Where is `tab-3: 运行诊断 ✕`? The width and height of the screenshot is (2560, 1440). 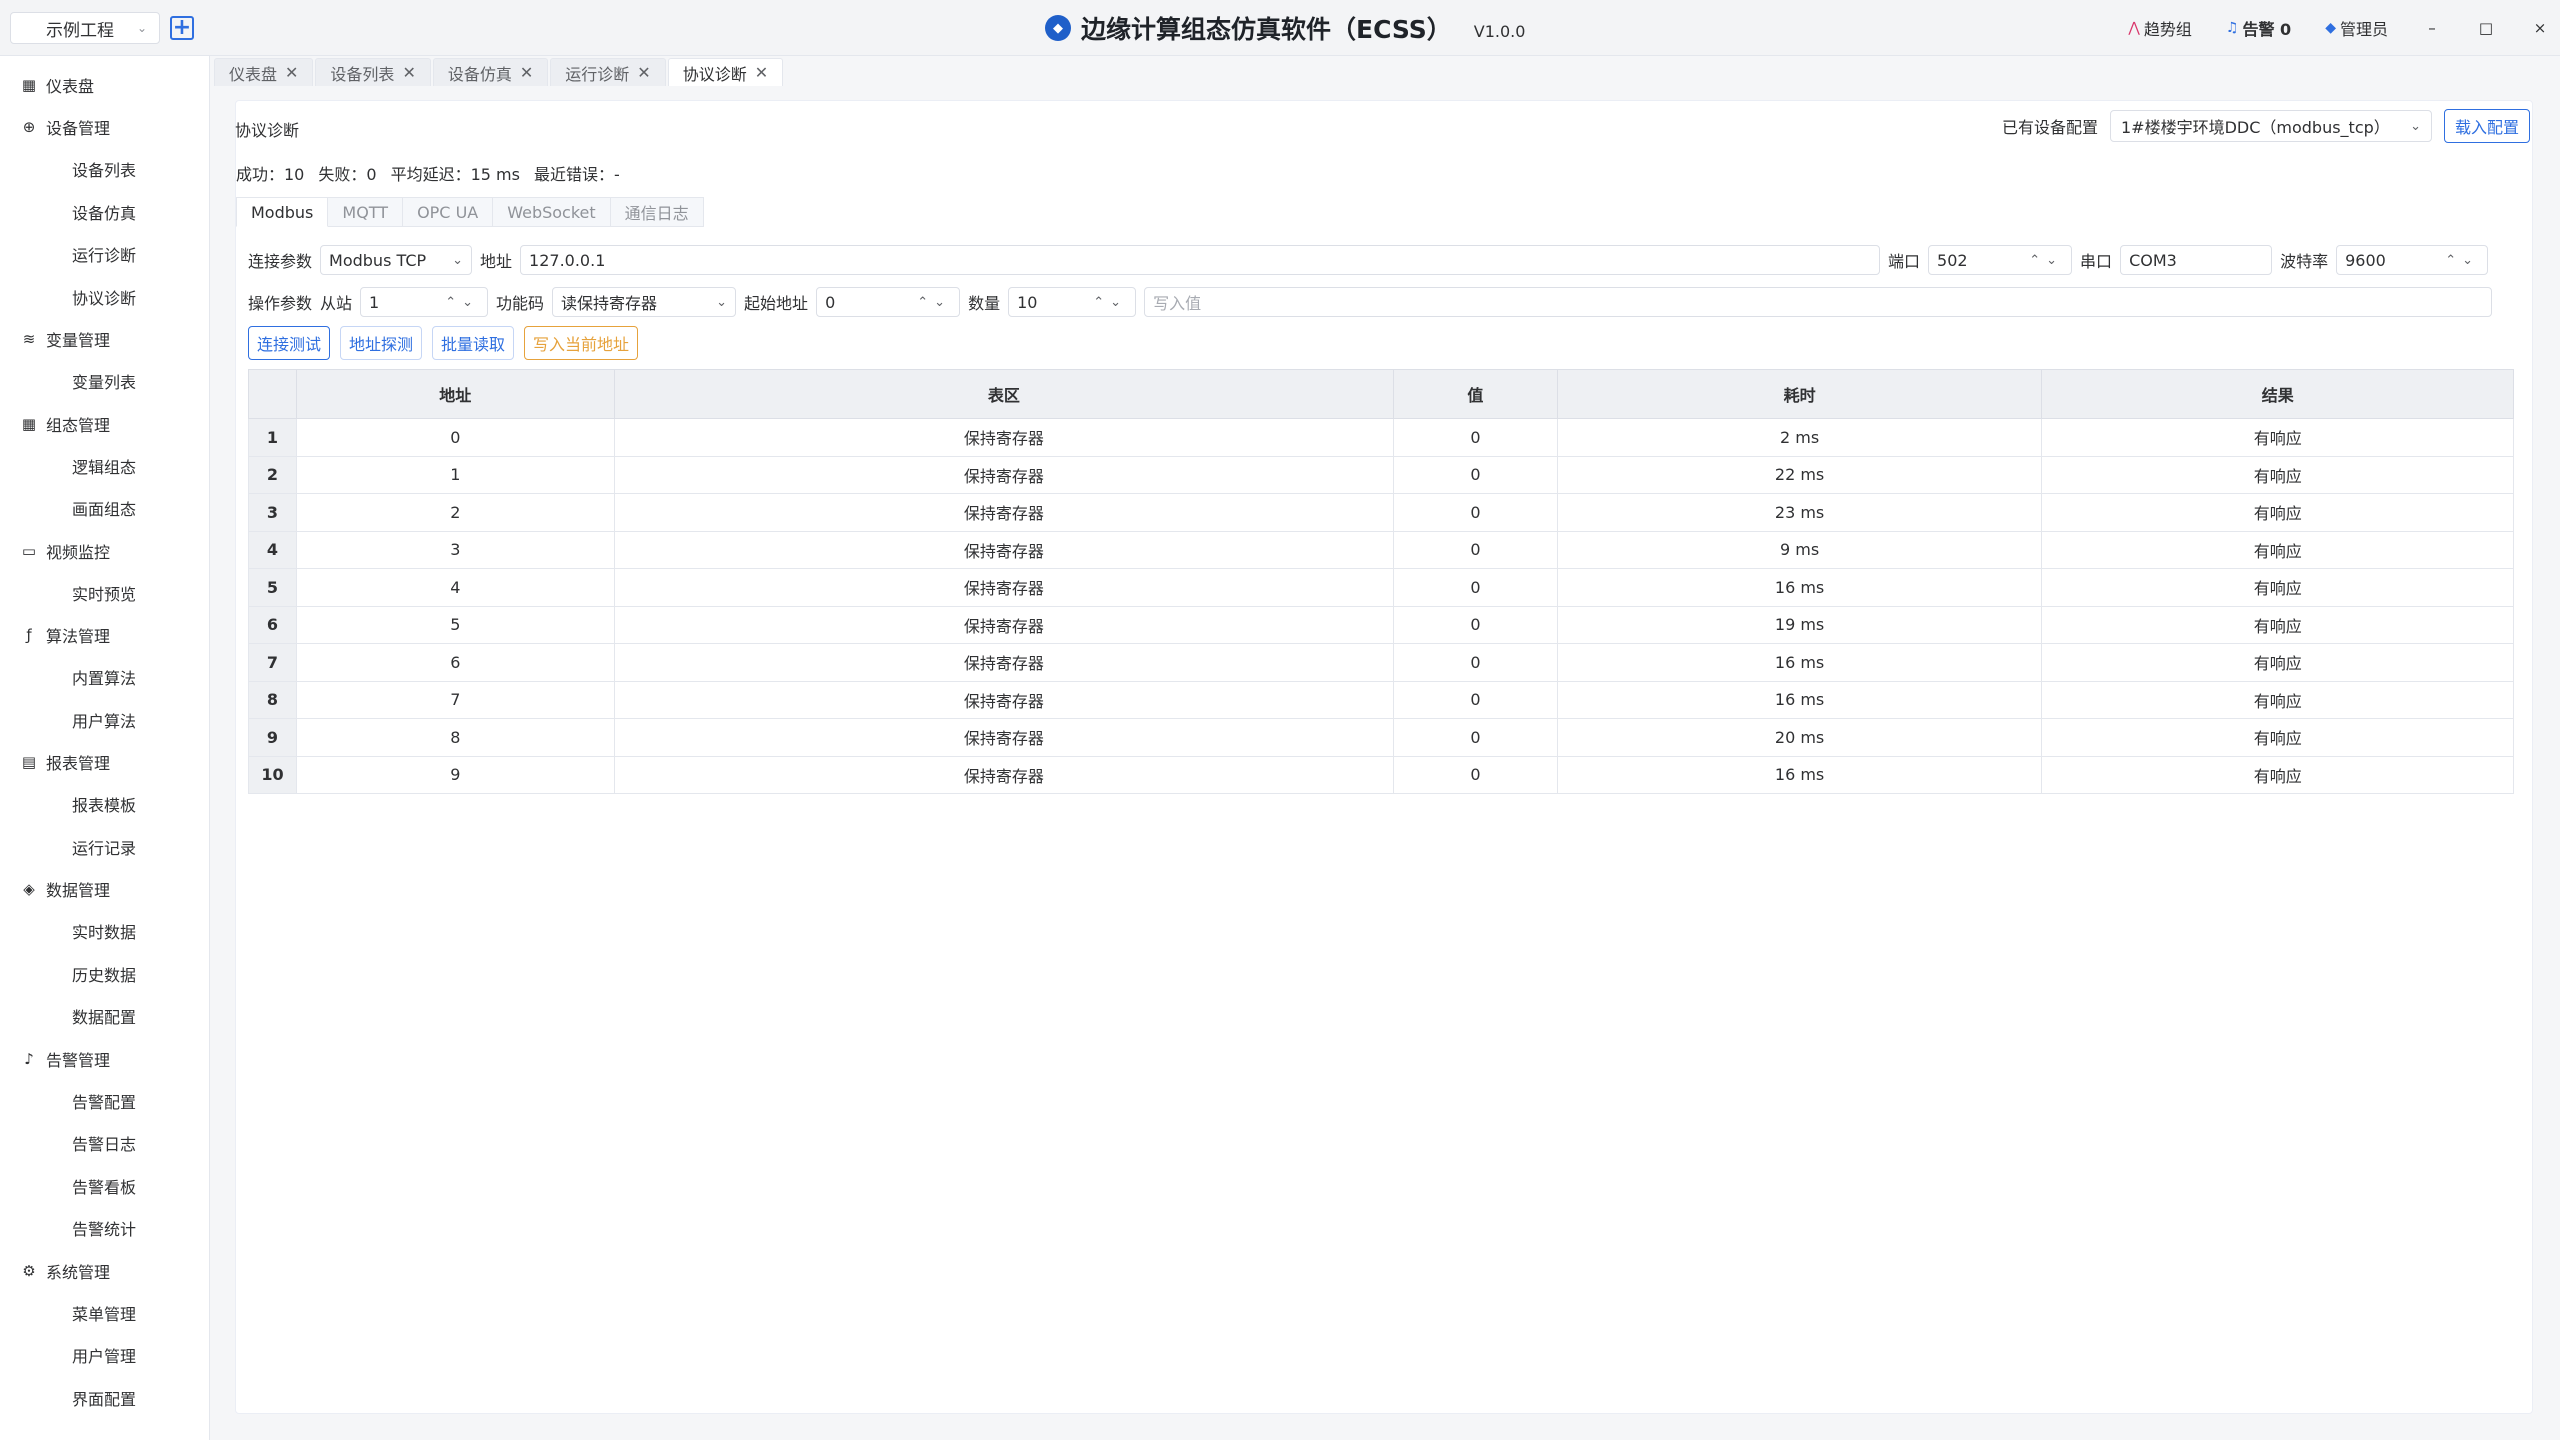
tab-3: 运行诊断 ✕ is located at coordinates (608, 72).